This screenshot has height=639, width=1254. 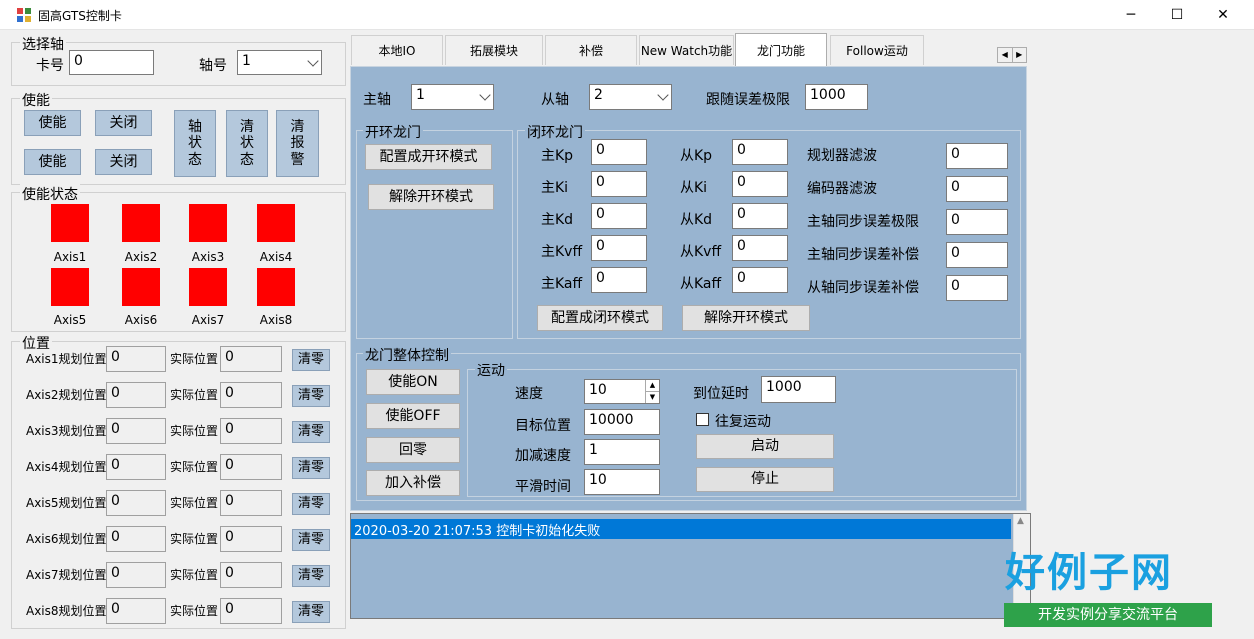 I want to click on axis8-label: Axis8, so click(x=276, y=320).